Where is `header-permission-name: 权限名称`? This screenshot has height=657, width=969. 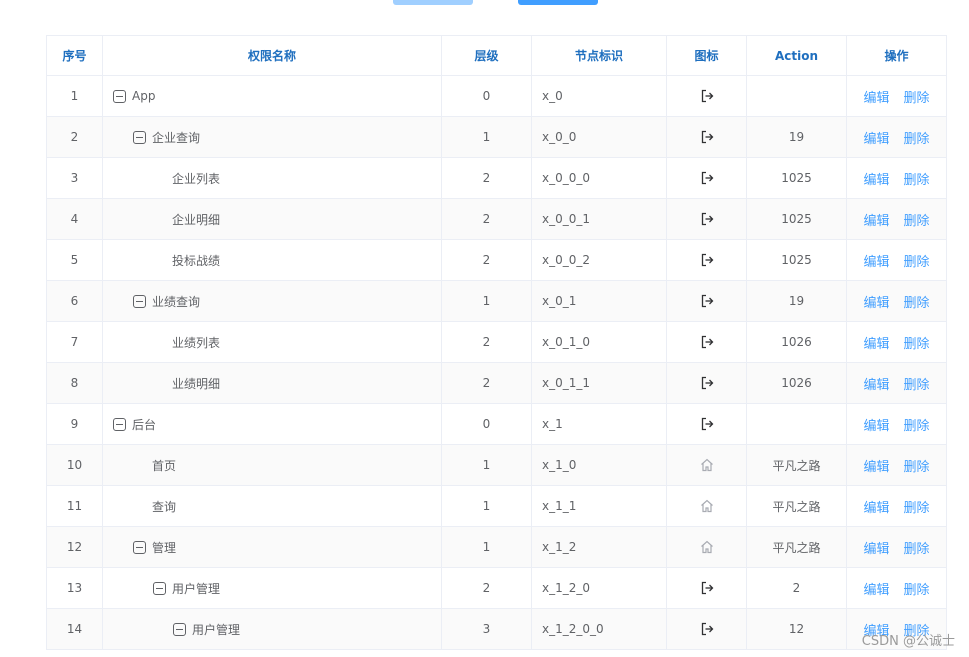 header-permission-name: 权限名称 is located at coordinates (272, 55).